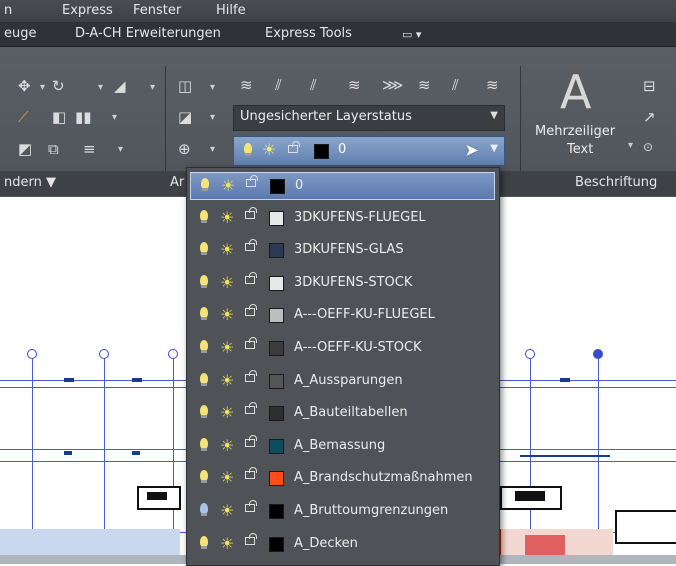 Image resolution: width=676 pixels, height=566 pixels. Describe the element at coordinates (137, 380) in the screenshot. I see `wall-mark` at that location.